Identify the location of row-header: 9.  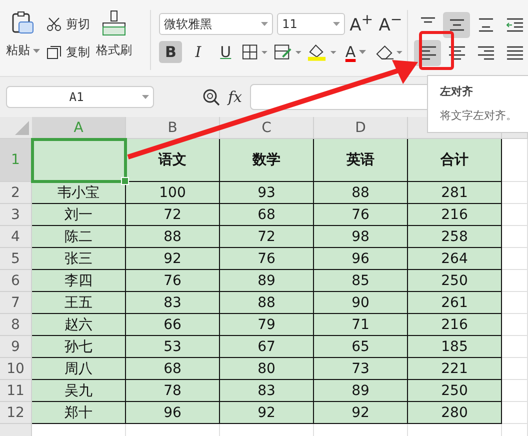
(16, 347).